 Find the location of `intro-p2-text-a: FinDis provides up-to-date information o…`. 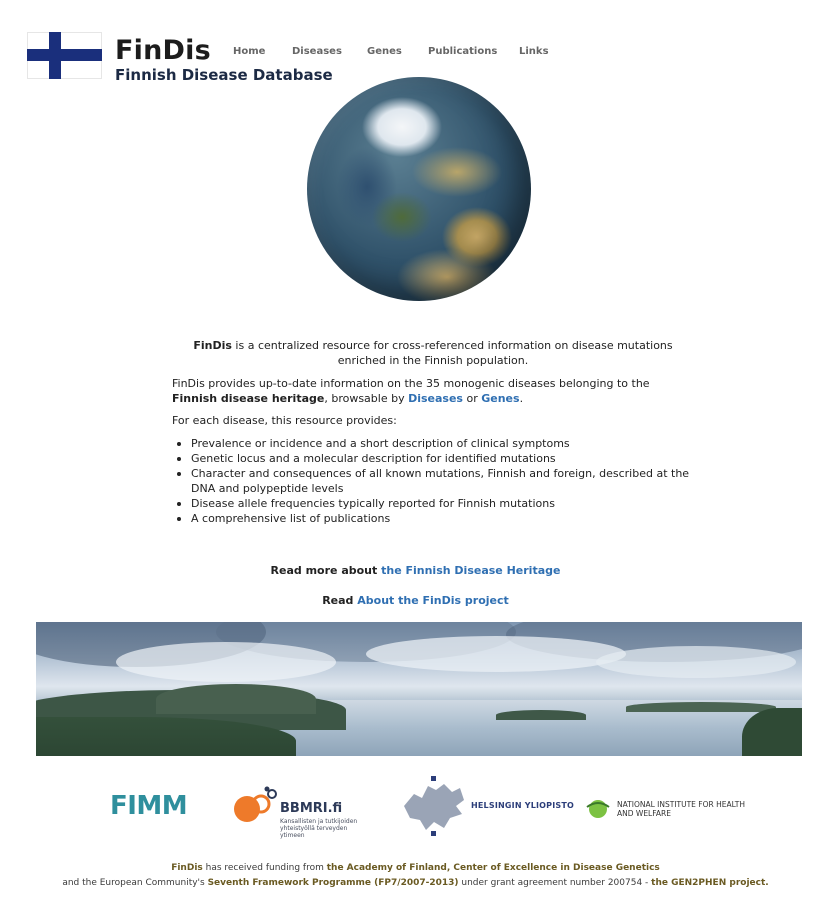

intro-p2-text-a: FinDis provides up-to-date information o… is located at coordinates (411, 383).